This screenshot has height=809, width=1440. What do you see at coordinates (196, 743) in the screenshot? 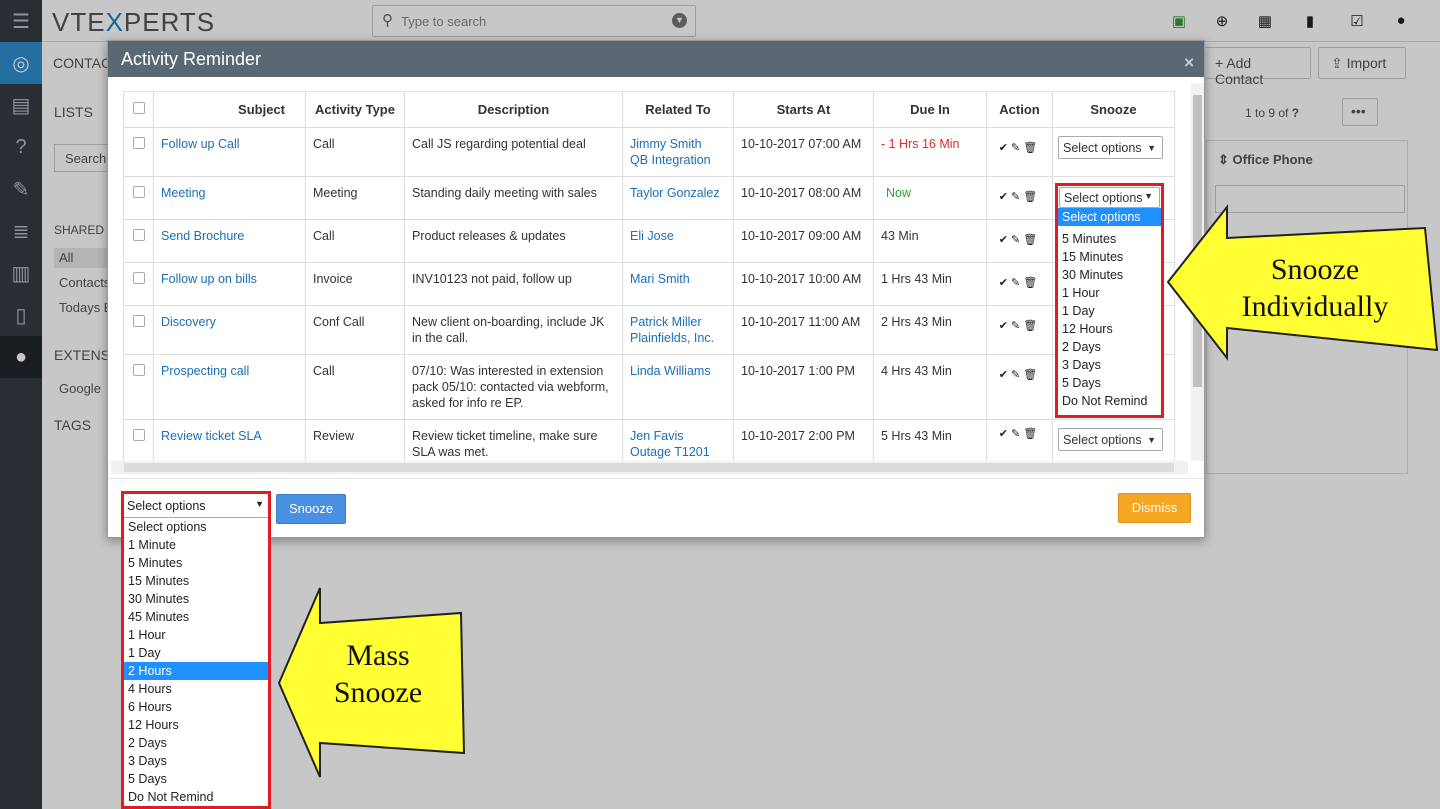
I see `mass-snooze-option: 2 Days` at bounding box center [196, 743].